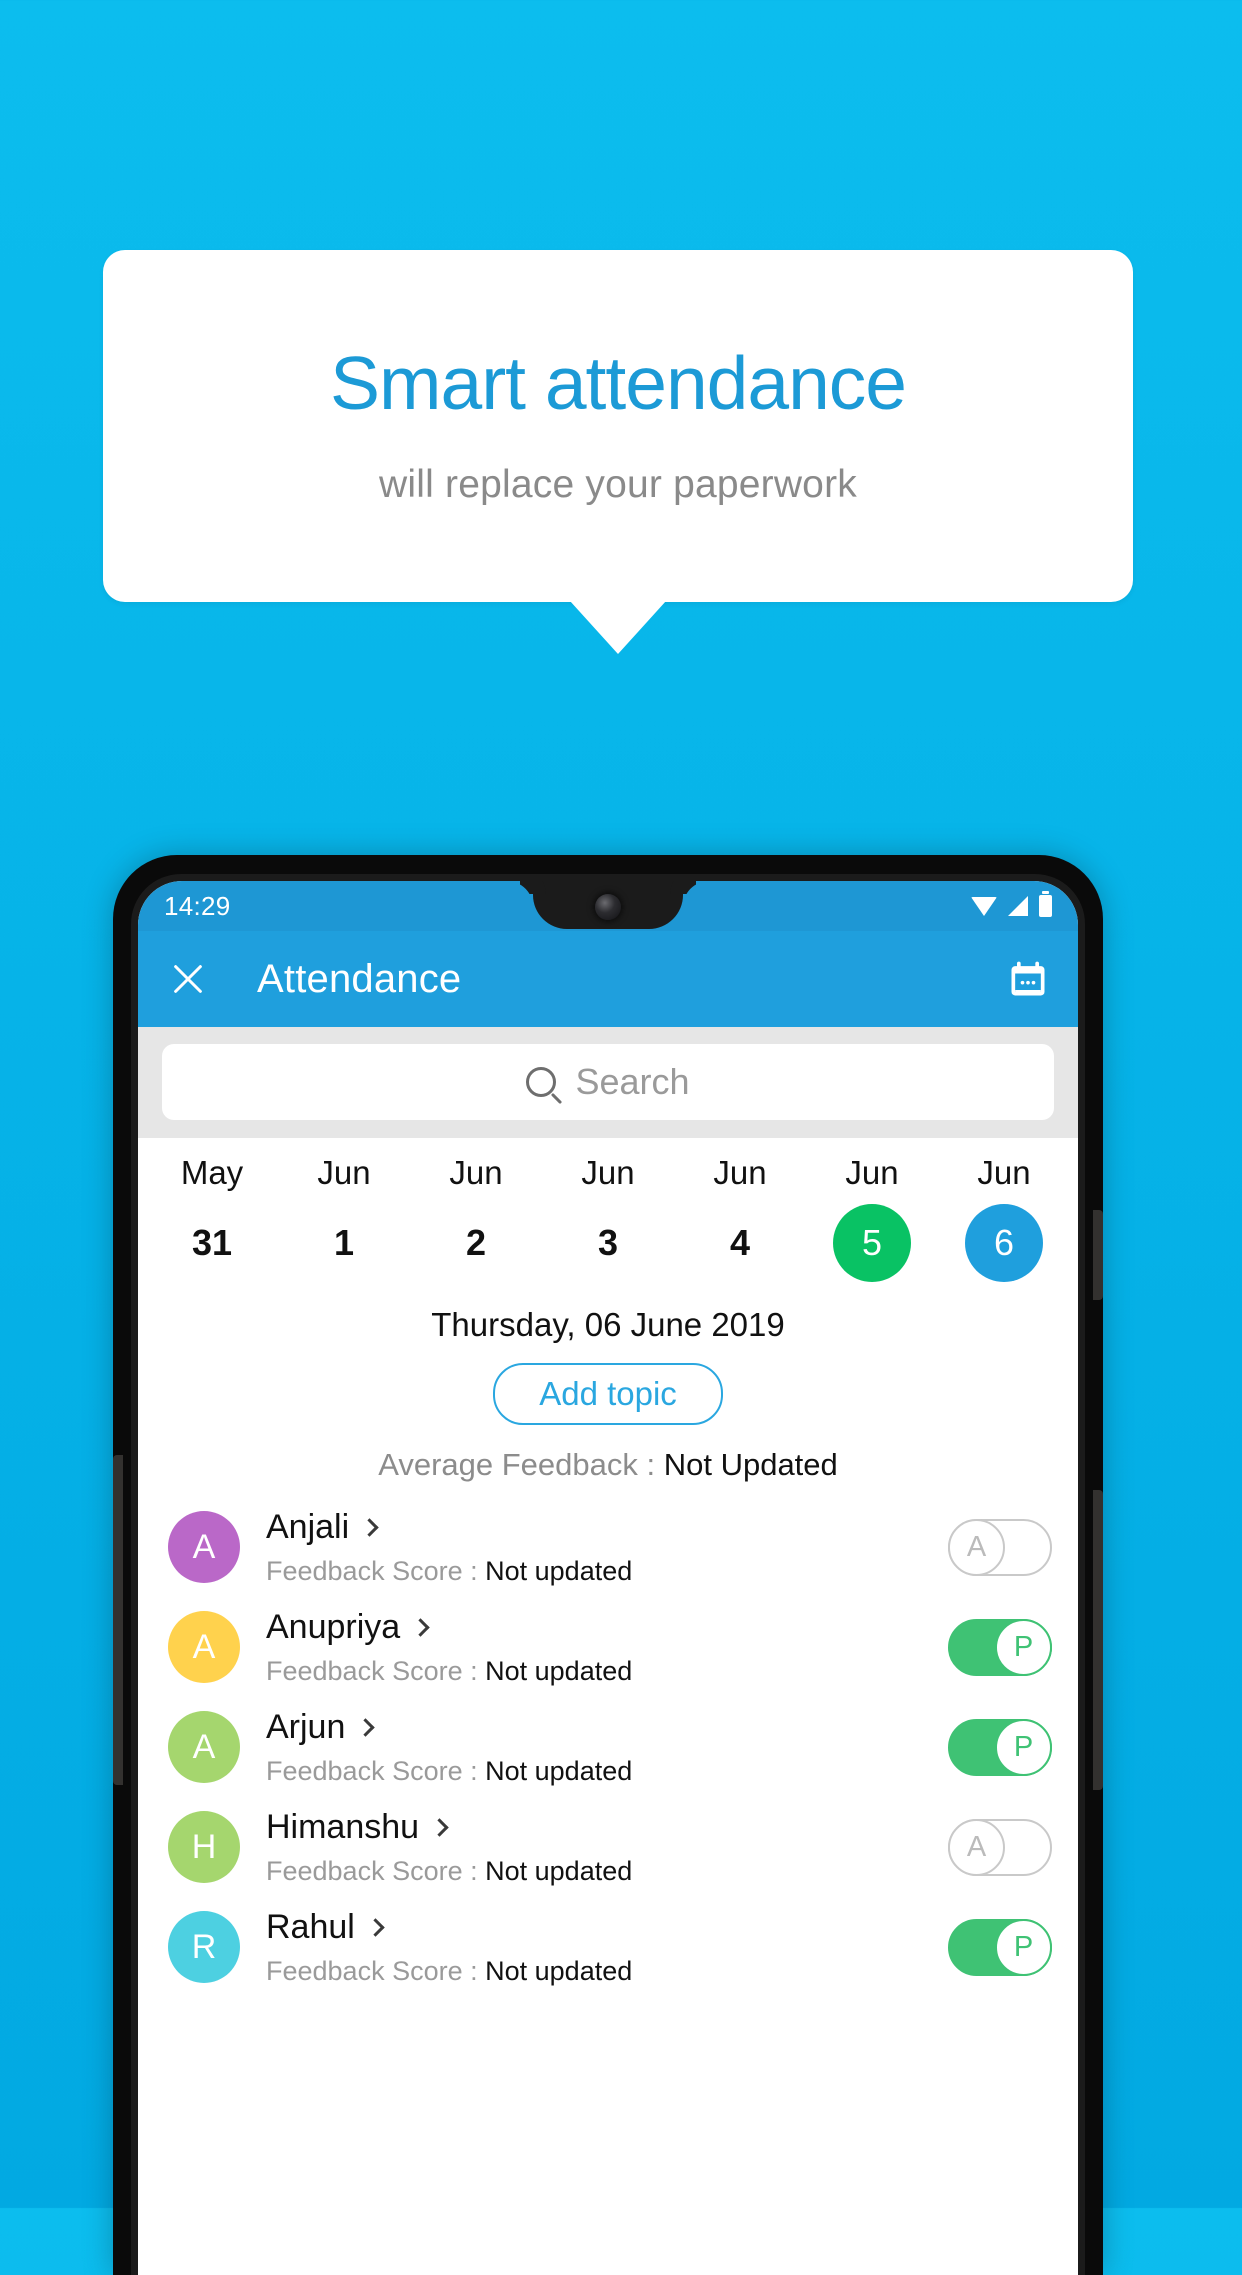 The width and height of the screenshot is (1242, 2275). I want to click on student-info: Rahul Feedback Score : Not updated, so click(607, 1947).